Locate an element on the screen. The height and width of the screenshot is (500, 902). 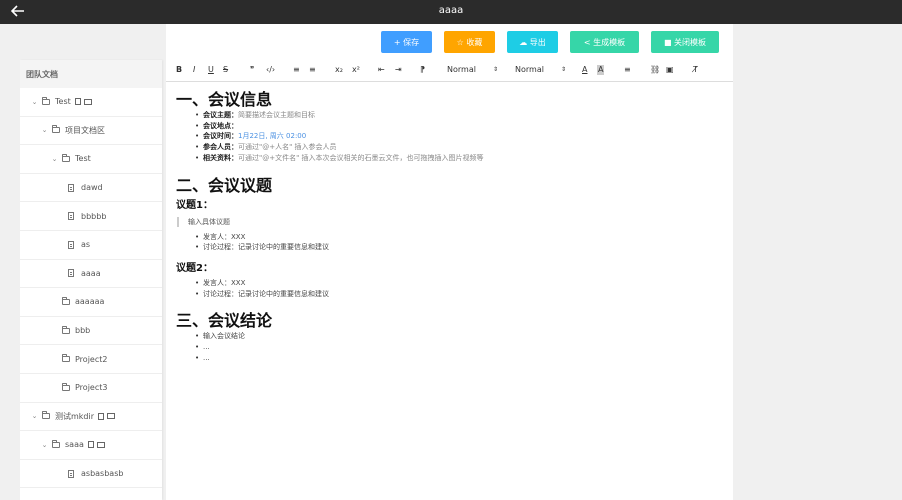
export-button: ☁ 导出 is located at coordinates (532, 42).